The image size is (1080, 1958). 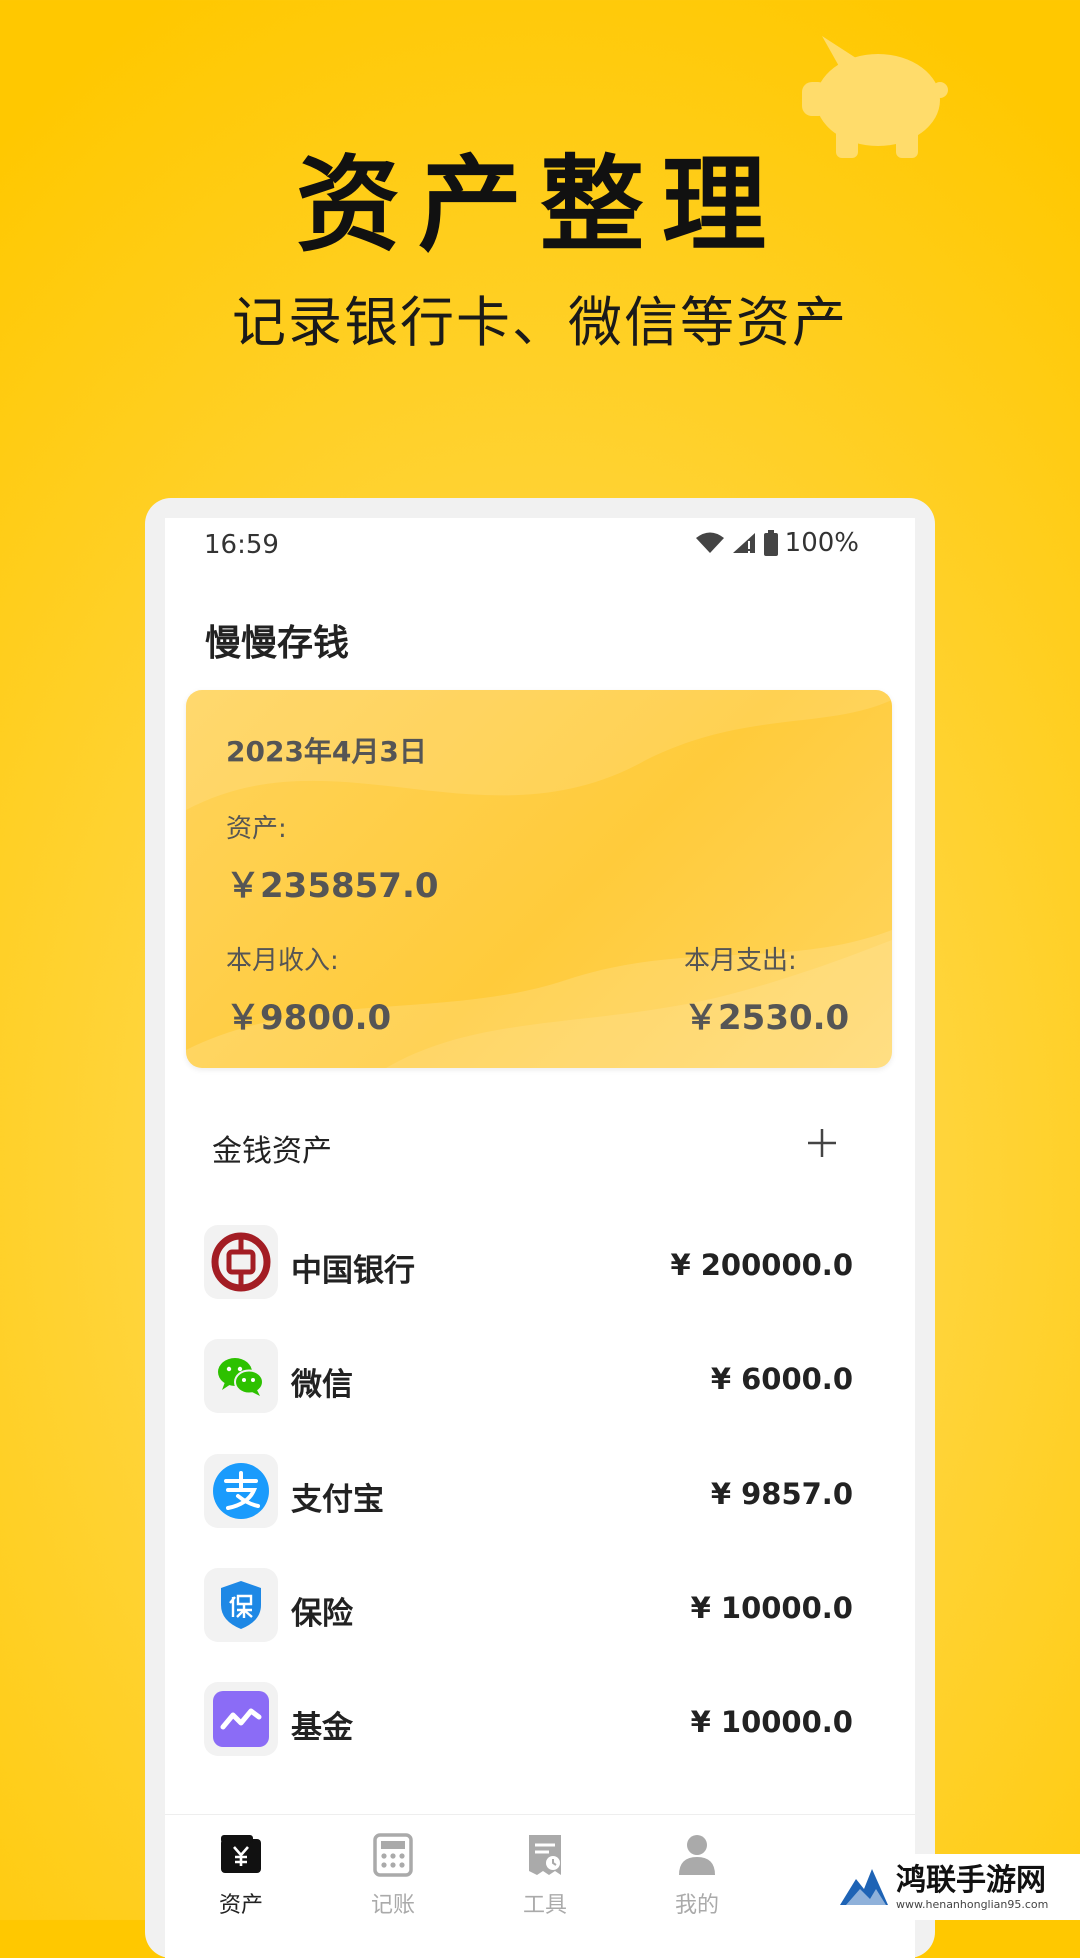 I want to click on person-icon, so click(x=697, y=1855).